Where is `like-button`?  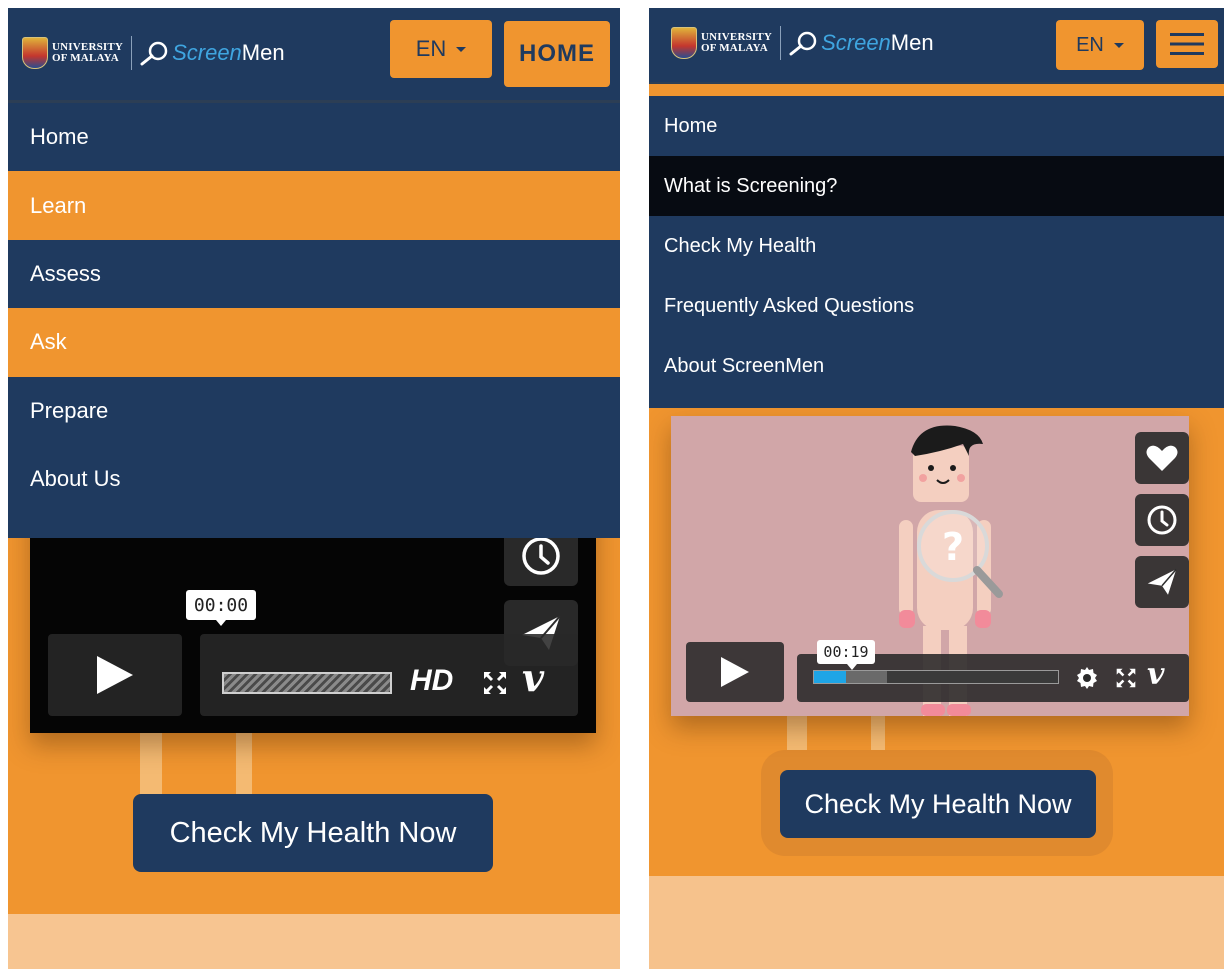
like-button is located at coordinates (1162, 458).